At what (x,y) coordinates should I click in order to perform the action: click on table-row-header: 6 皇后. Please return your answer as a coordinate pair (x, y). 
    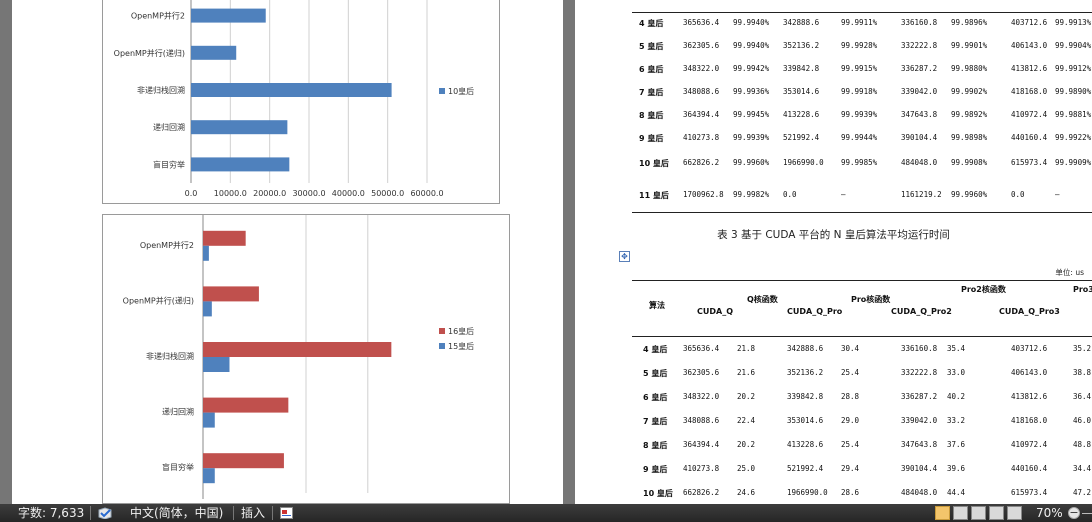
    Looking at the image, I should click on (655, 397).